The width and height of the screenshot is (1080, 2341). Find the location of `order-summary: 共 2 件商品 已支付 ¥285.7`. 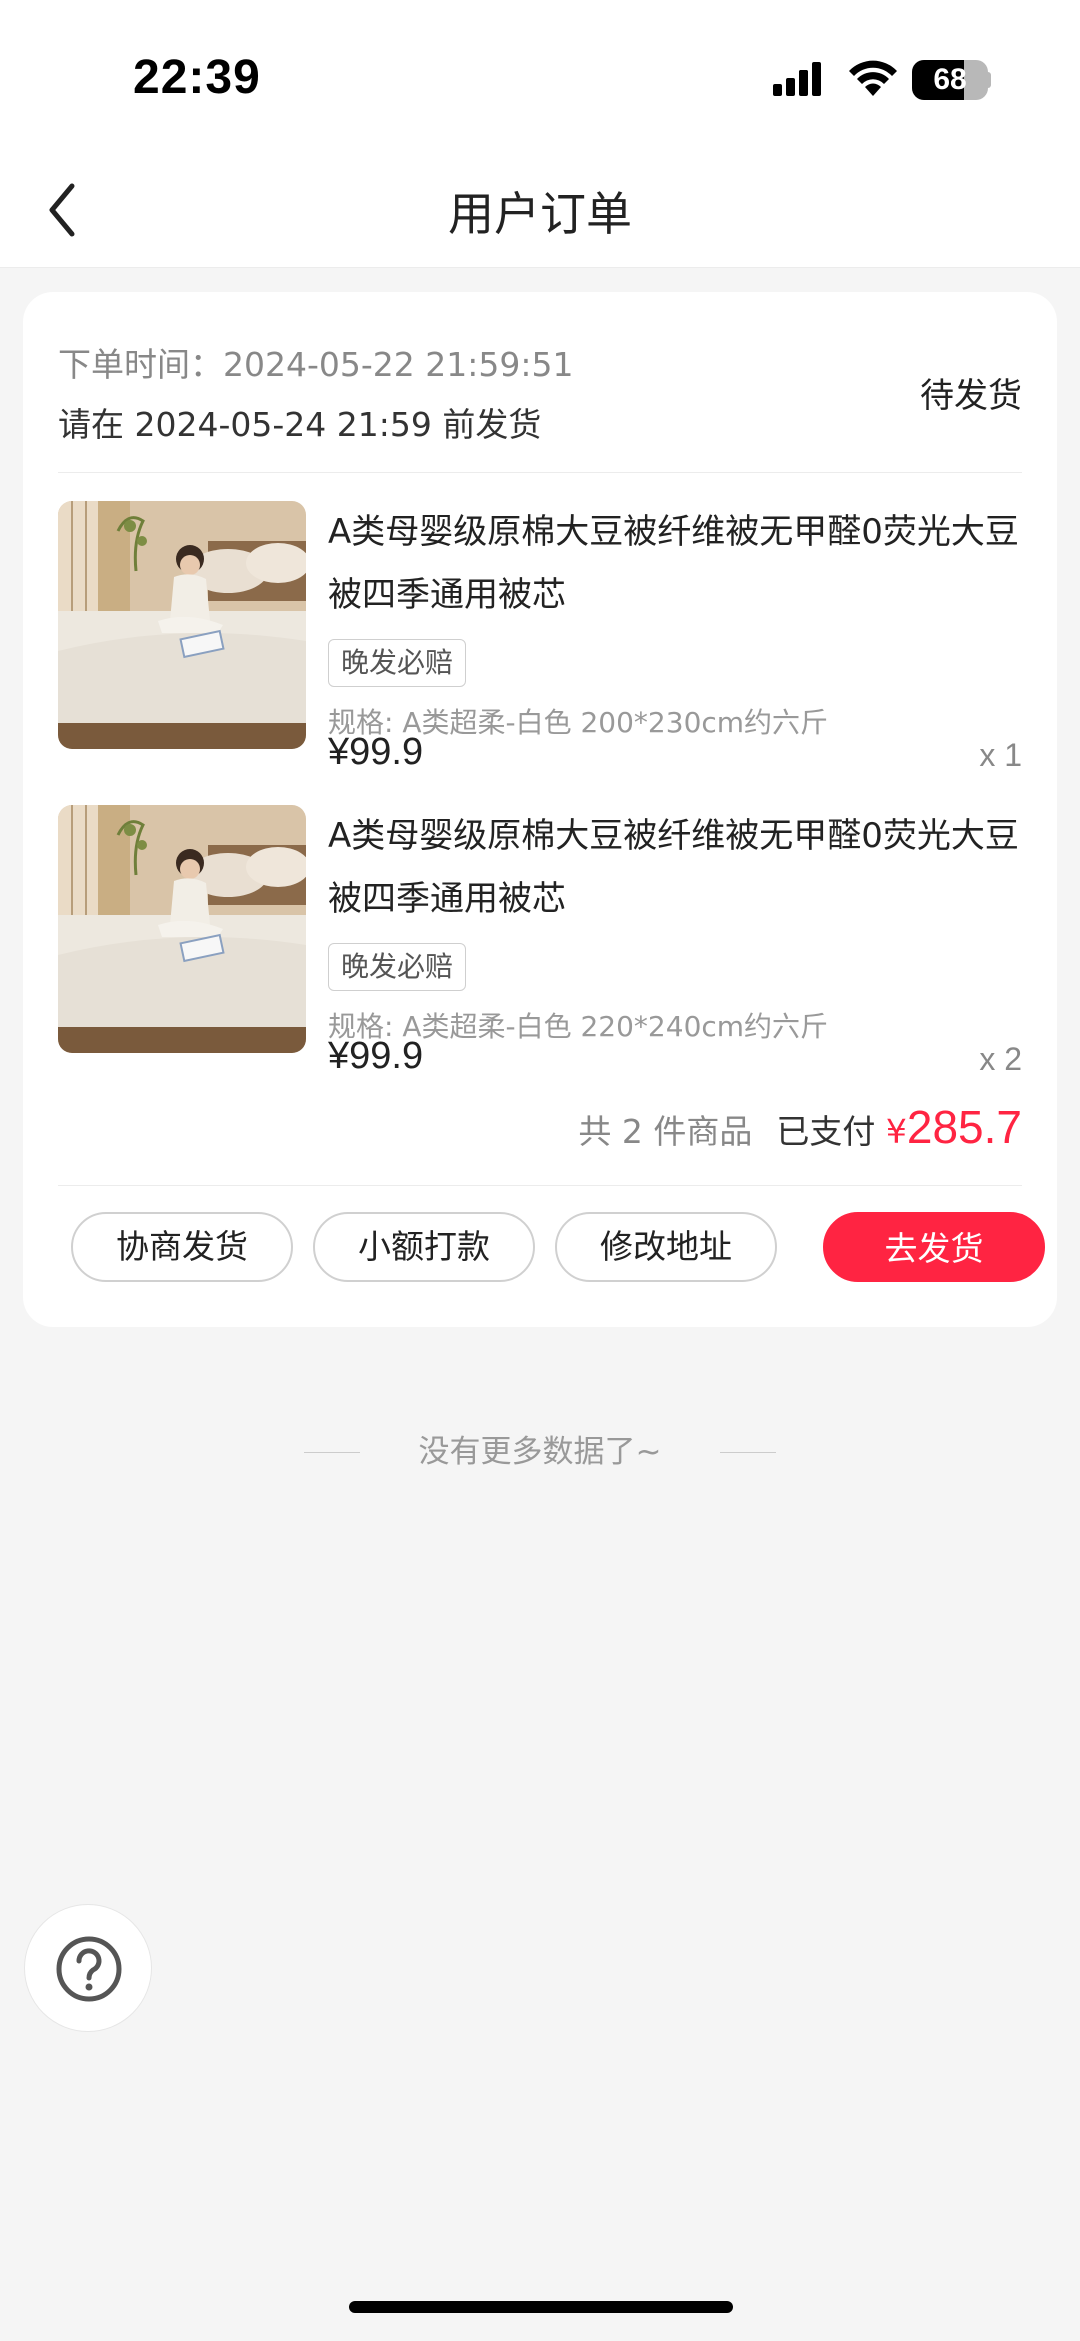

order-summary: 共 2 件商品 已支付 ¥285.7 is located at coordinates (800, 1127).